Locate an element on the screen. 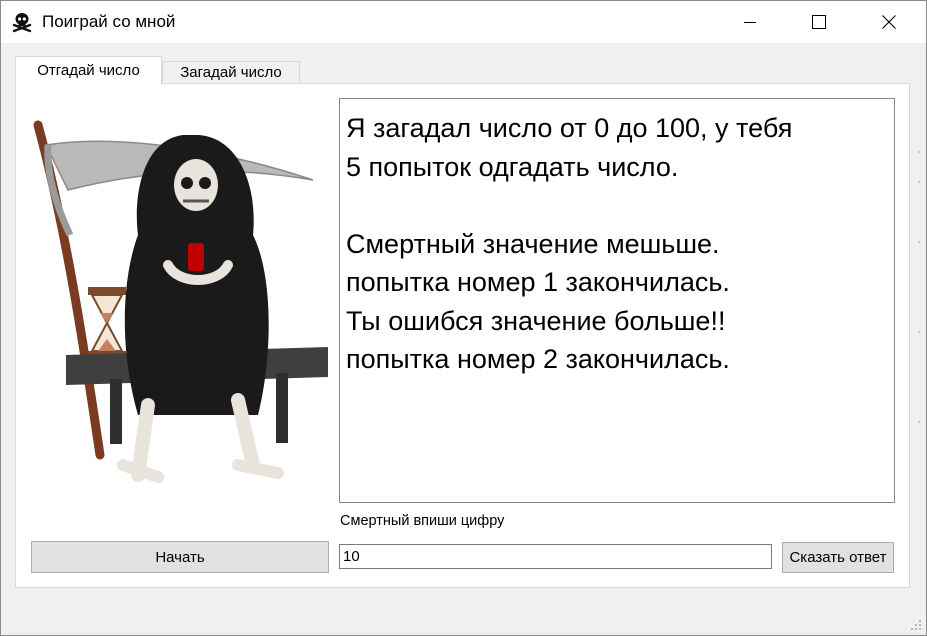 The height and width of the screenshot is (636, 927). input-prompt-label: Смертный впиши цифру is located at coordinates (422, 521).